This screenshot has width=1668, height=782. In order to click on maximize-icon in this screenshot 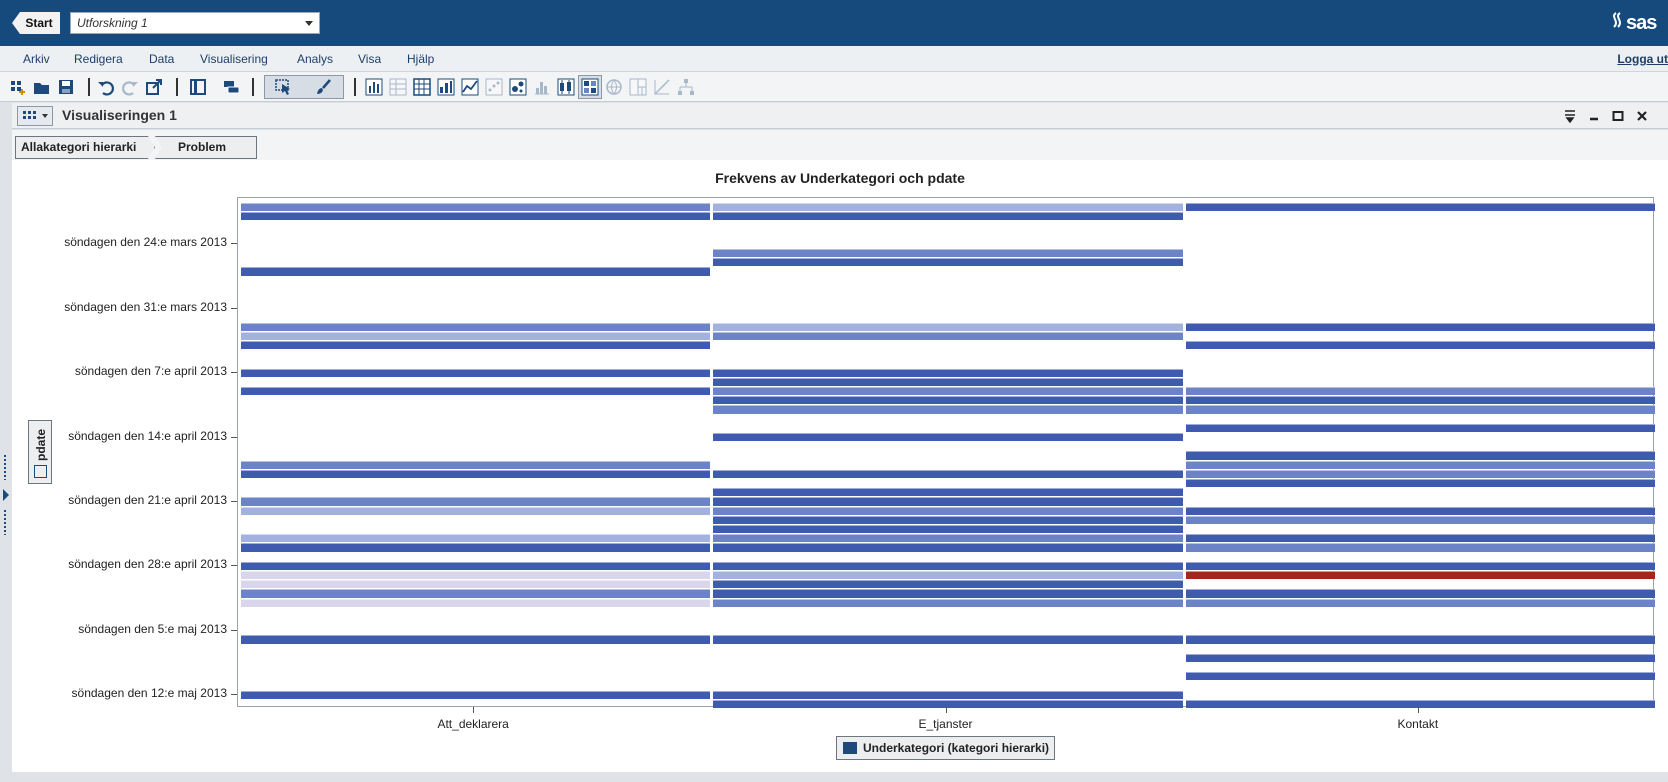, I will do `click(1618, 116)`.